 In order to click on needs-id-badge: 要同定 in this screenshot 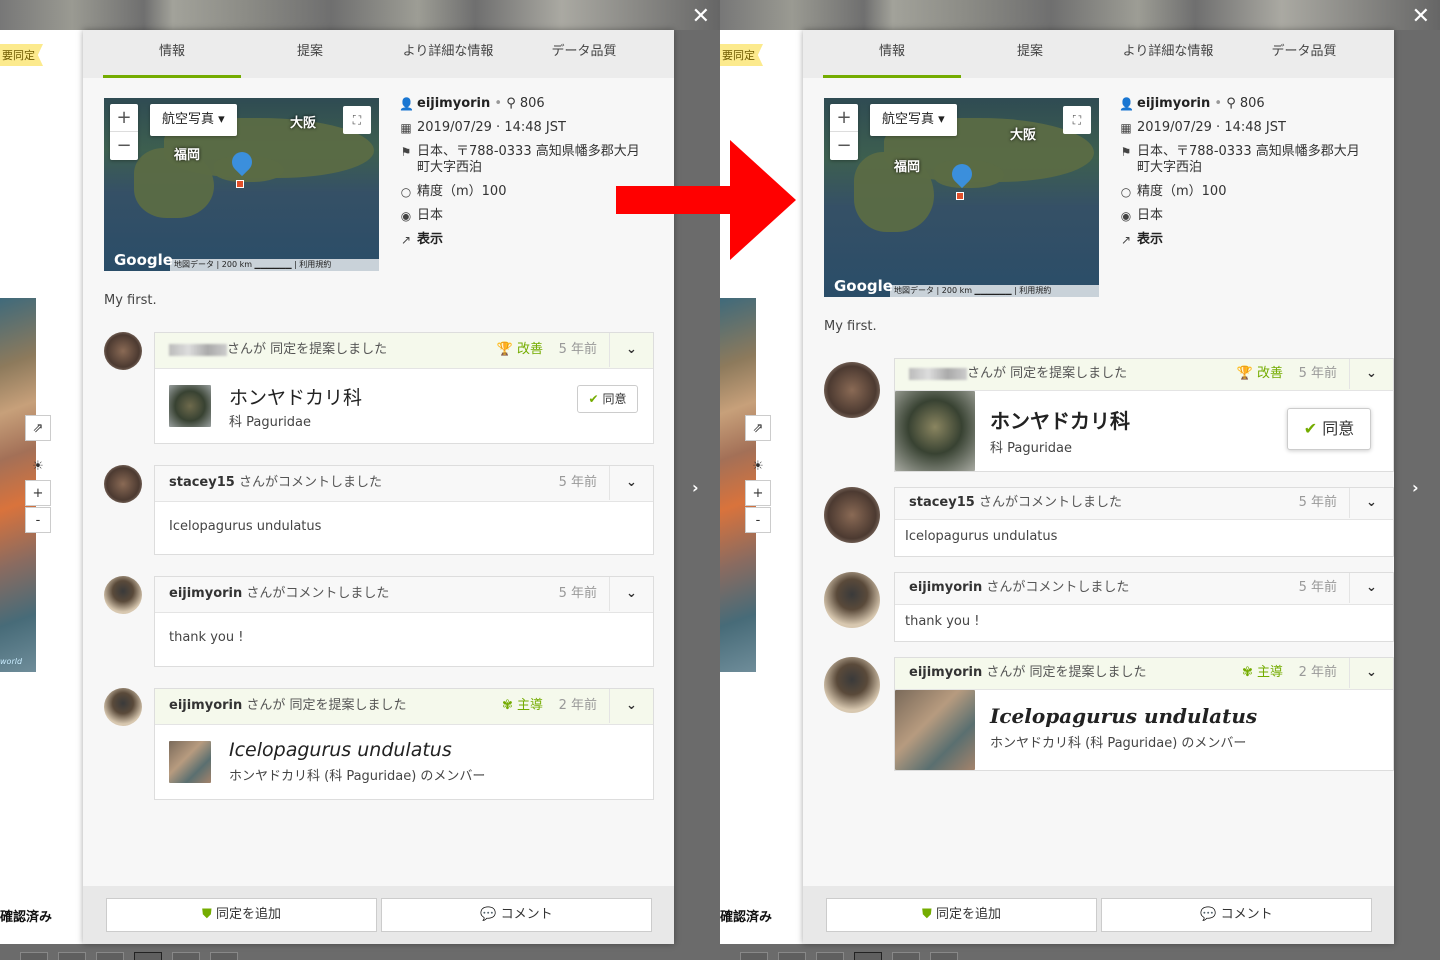, I will do `click(21, 55)`.